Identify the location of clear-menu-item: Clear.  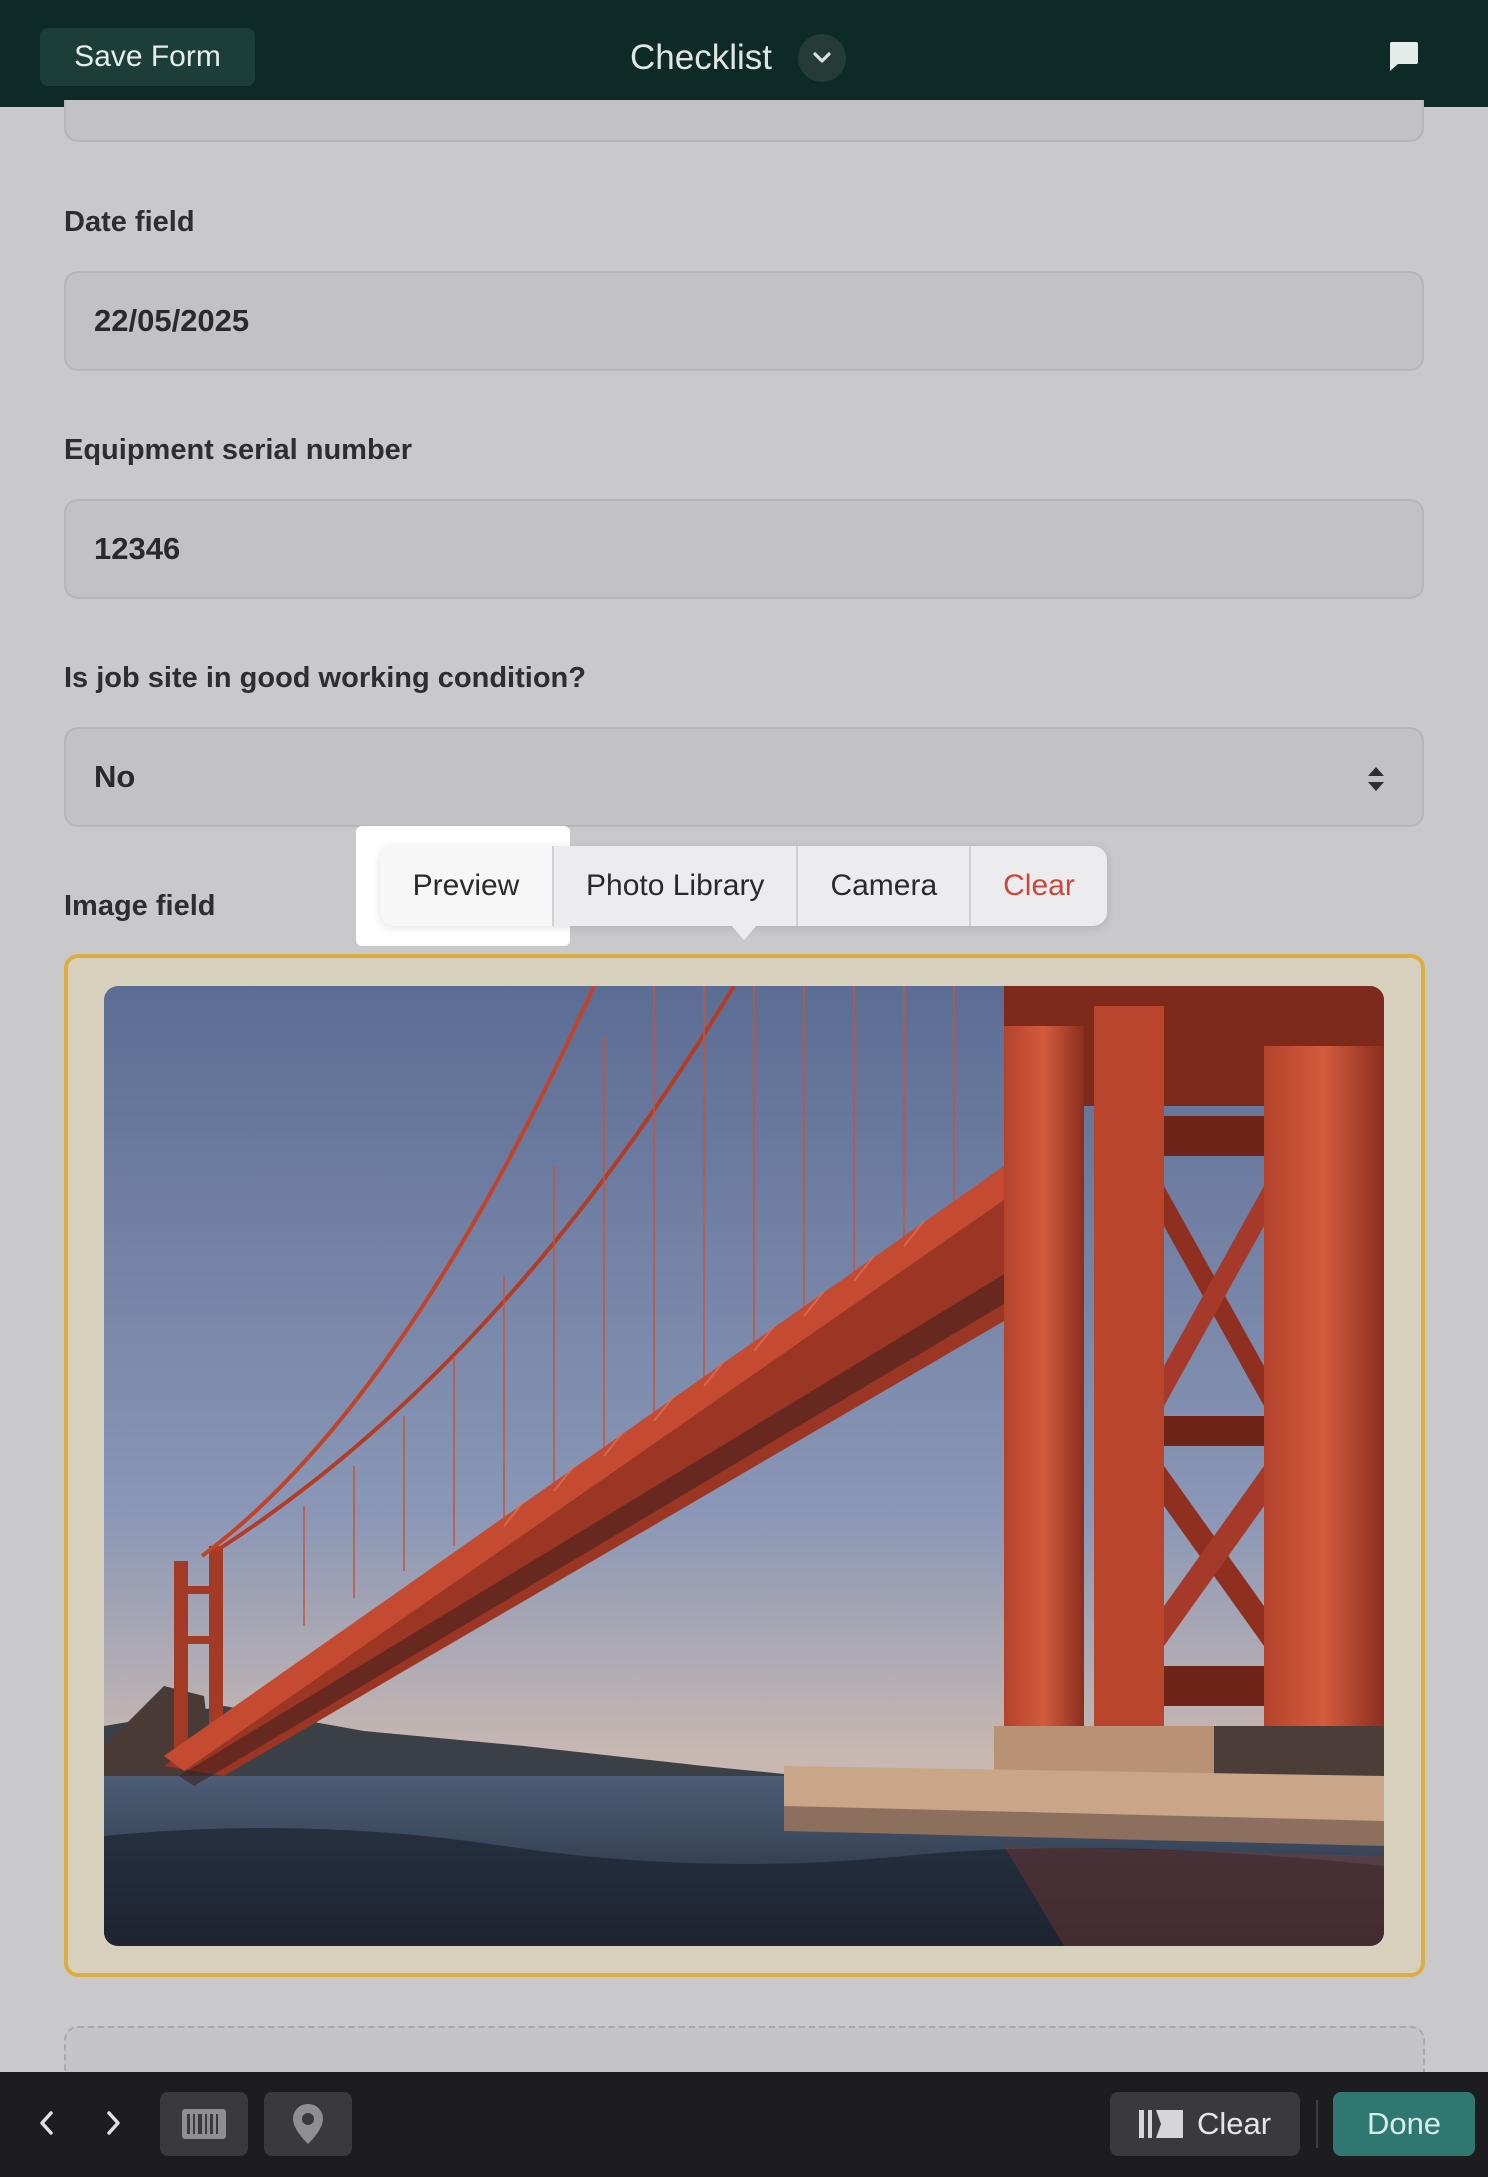
(1038, 886).